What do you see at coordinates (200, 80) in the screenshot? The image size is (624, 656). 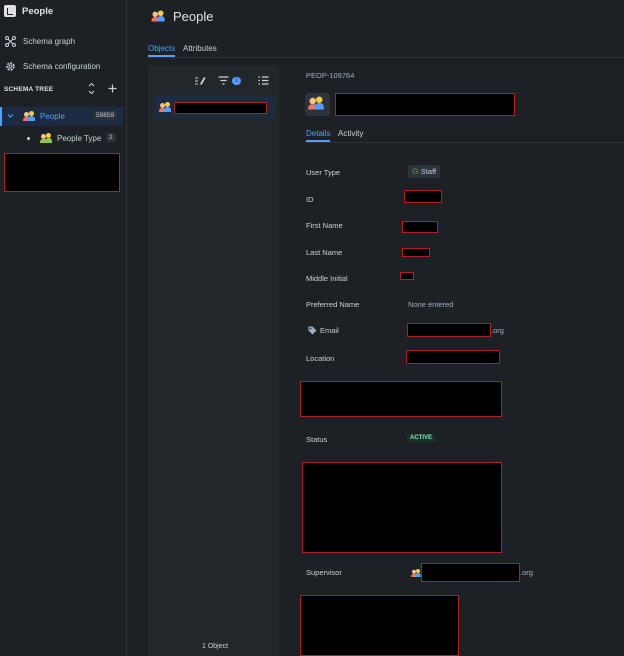 I see `edit-list-icon` at bounding box center [200, 80].